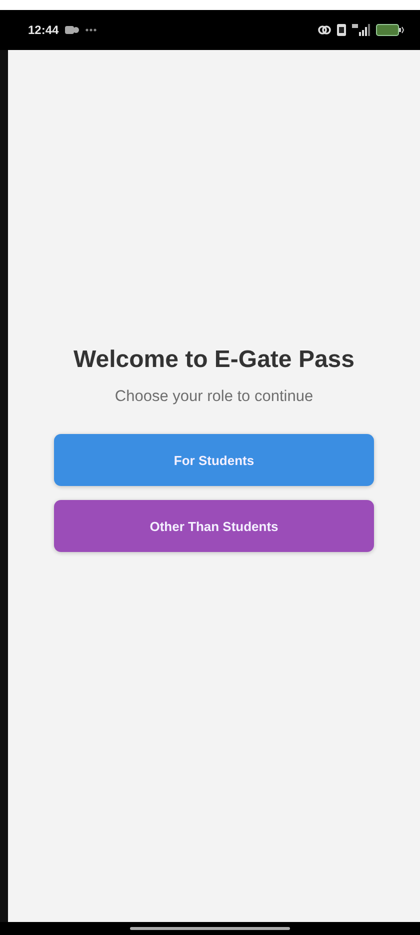 This screenshot has width=420, height=935. What do you see at coordinates (324, 30) in the screenshot?
I see `link-icon` at bounding box center [324, 30].